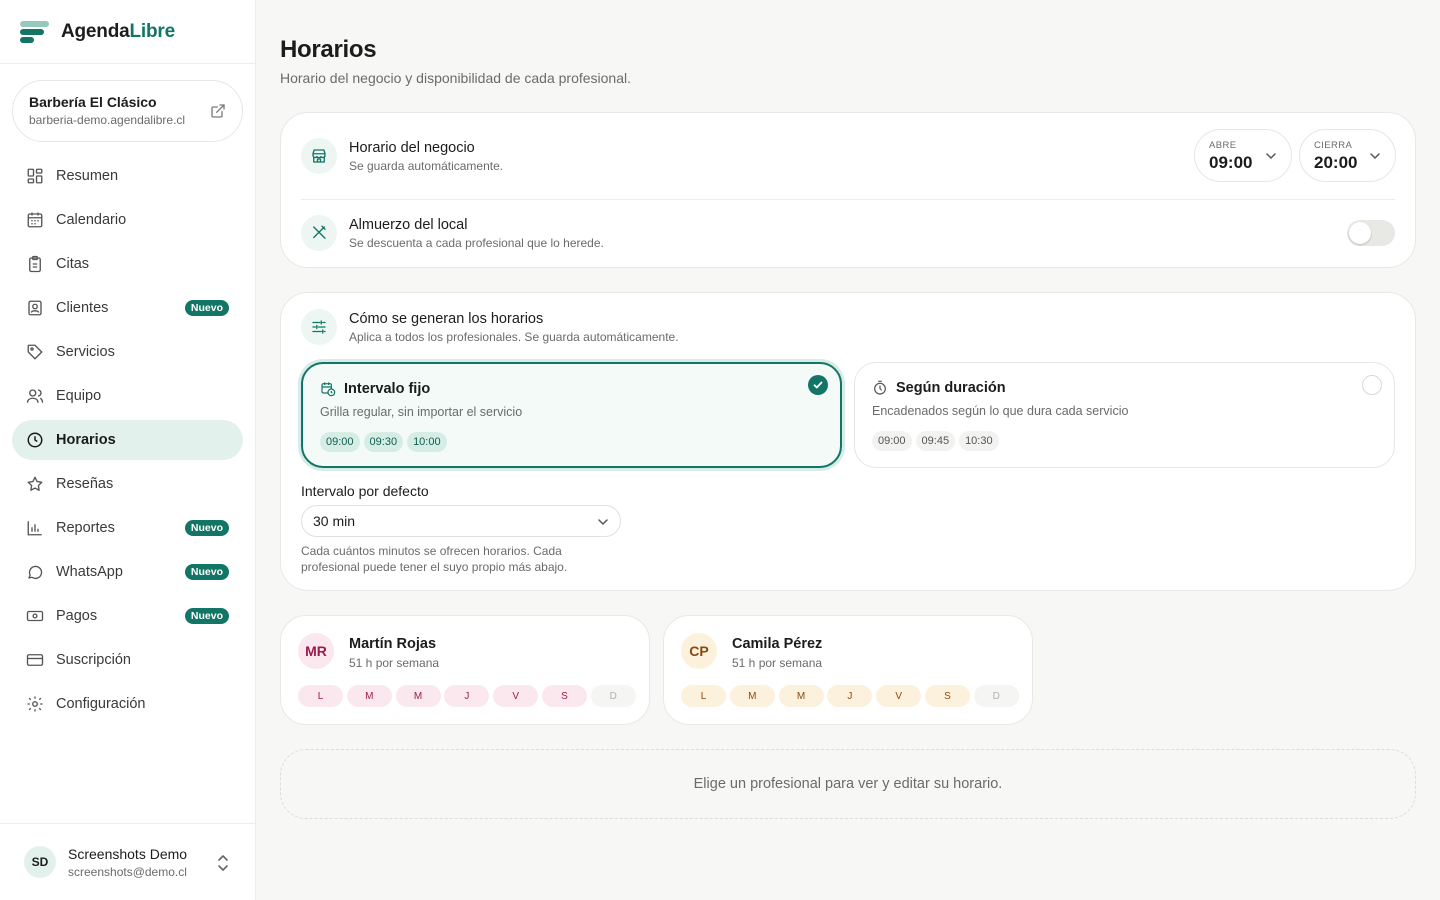  What do you see at coordinates (85, 528) in the screenshot?
I see `sidebar-item-label: Reportes` at bounding box center [85, 528].